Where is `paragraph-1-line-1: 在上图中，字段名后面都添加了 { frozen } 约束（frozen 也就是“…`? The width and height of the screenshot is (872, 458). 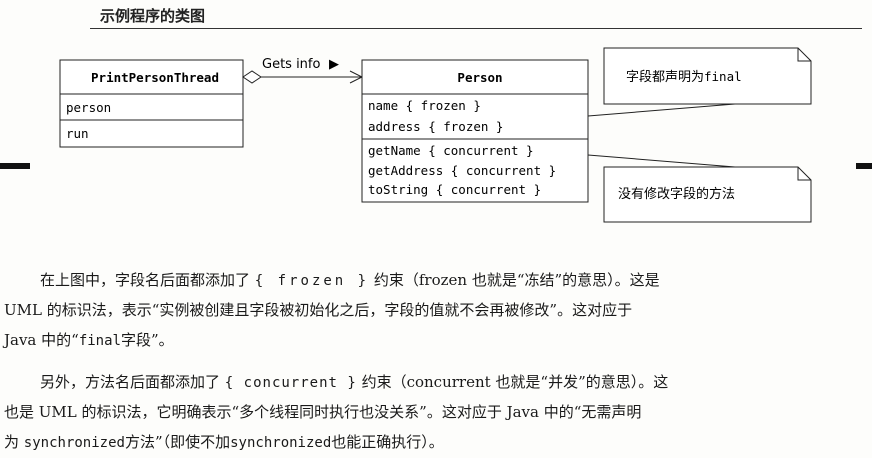
paragraph-1-line-1: 在上图中，字段名后面都添加了 { frozen } 约束（frozen 也就是“… is located at coordinates (455, 280).